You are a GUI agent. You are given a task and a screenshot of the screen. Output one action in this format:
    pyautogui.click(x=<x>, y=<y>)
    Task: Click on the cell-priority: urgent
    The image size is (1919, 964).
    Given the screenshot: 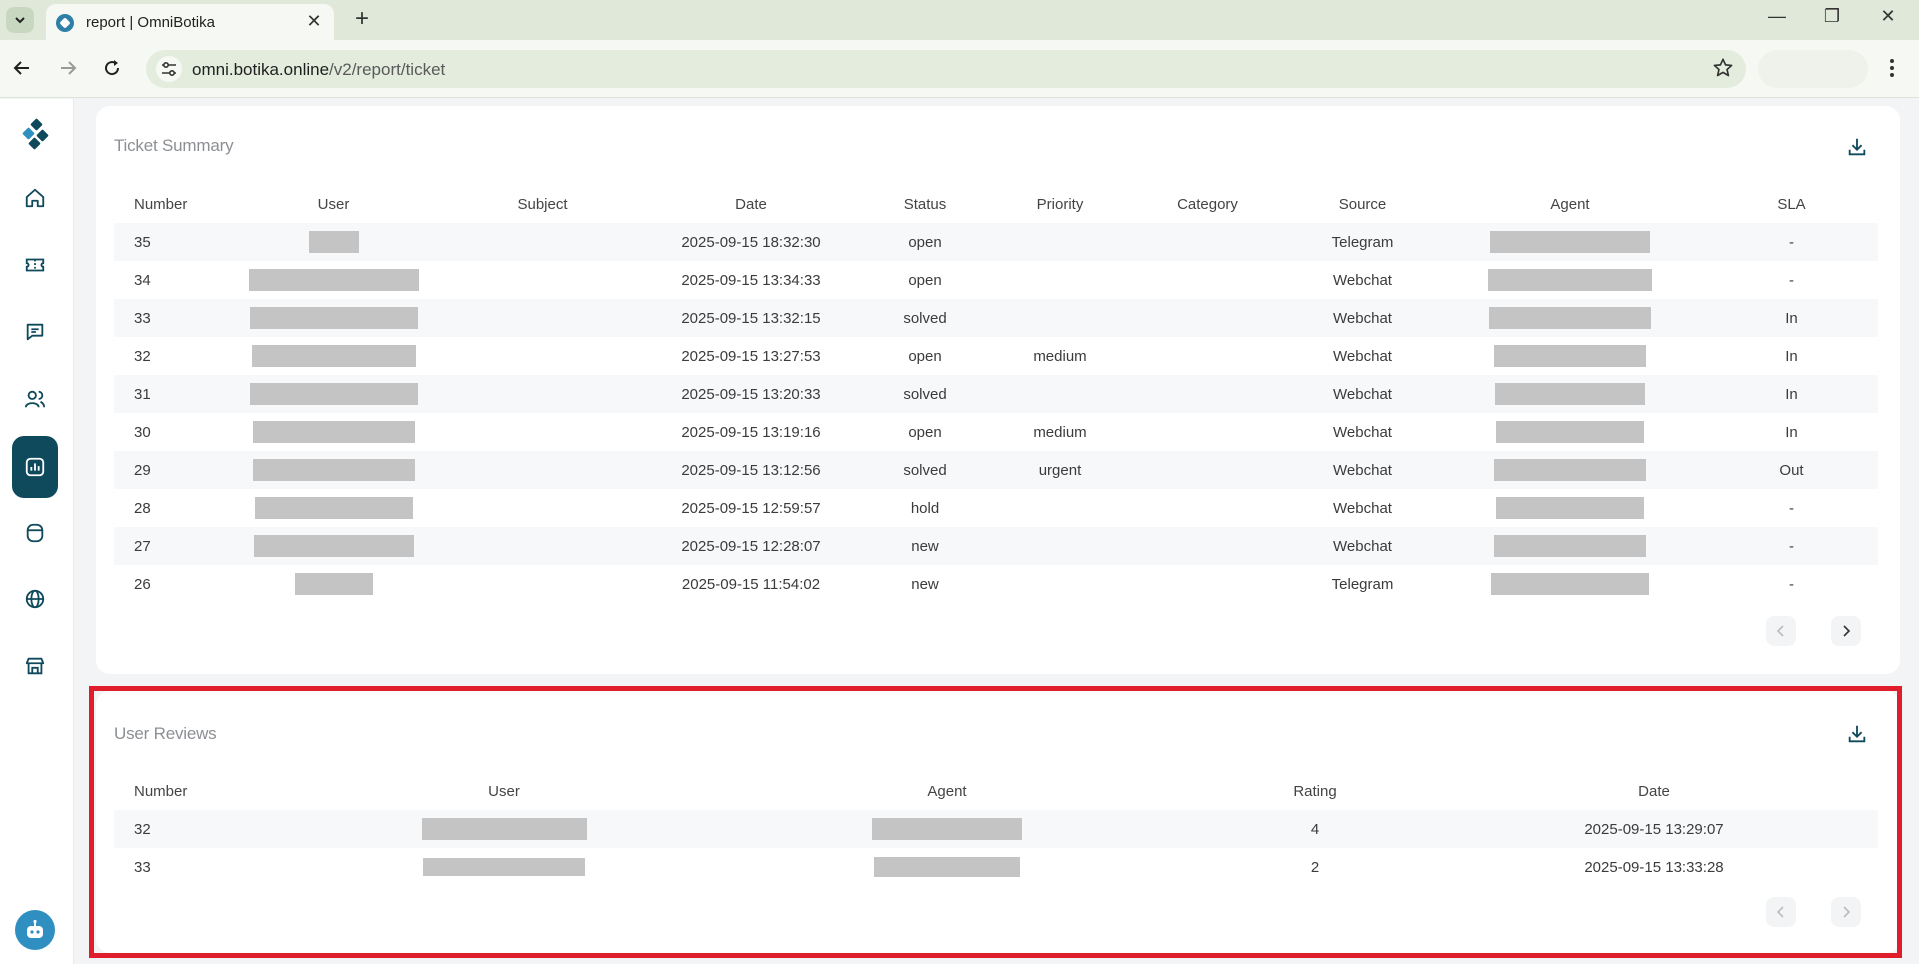 What is the action you would take?
    pyautogui.click(x=1060, y=470)
    